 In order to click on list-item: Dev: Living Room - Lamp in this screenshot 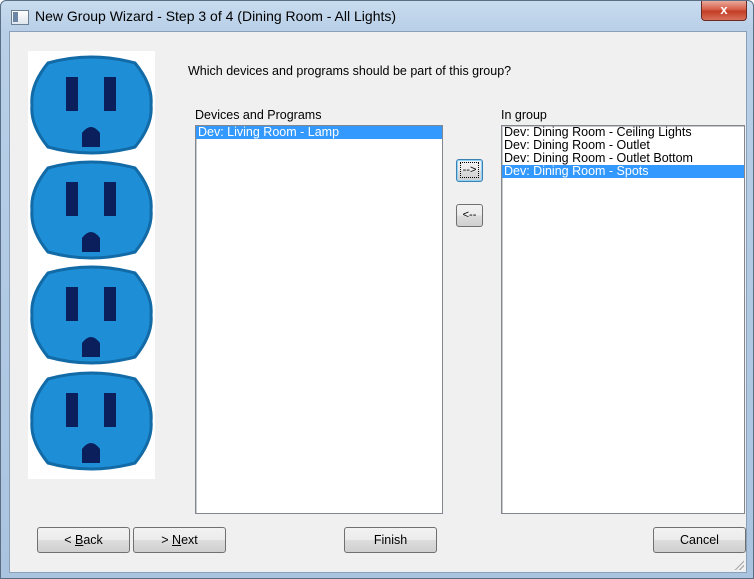, I will do `click(319, 132)`.